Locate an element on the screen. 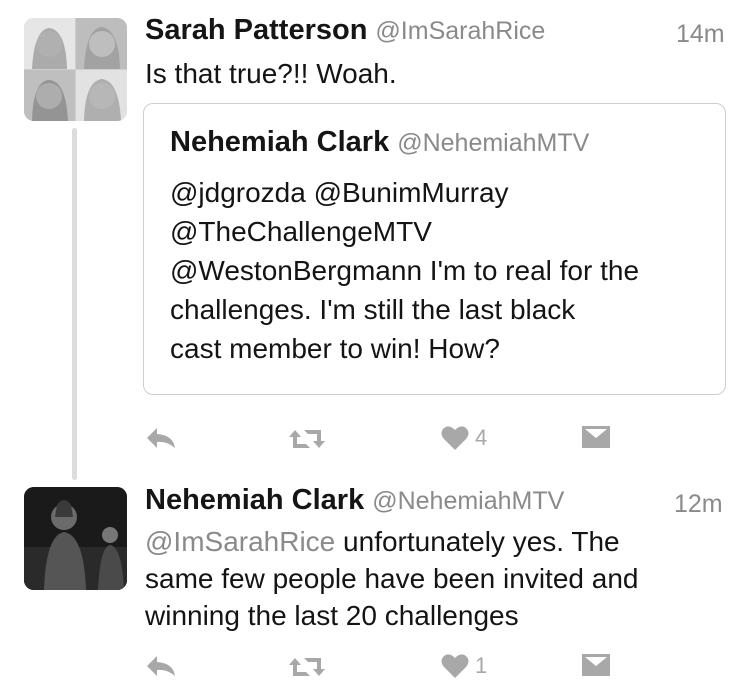  tweet-author: Nehemiah Clark @NehemiahMTV is located at coordinates (354, 500).